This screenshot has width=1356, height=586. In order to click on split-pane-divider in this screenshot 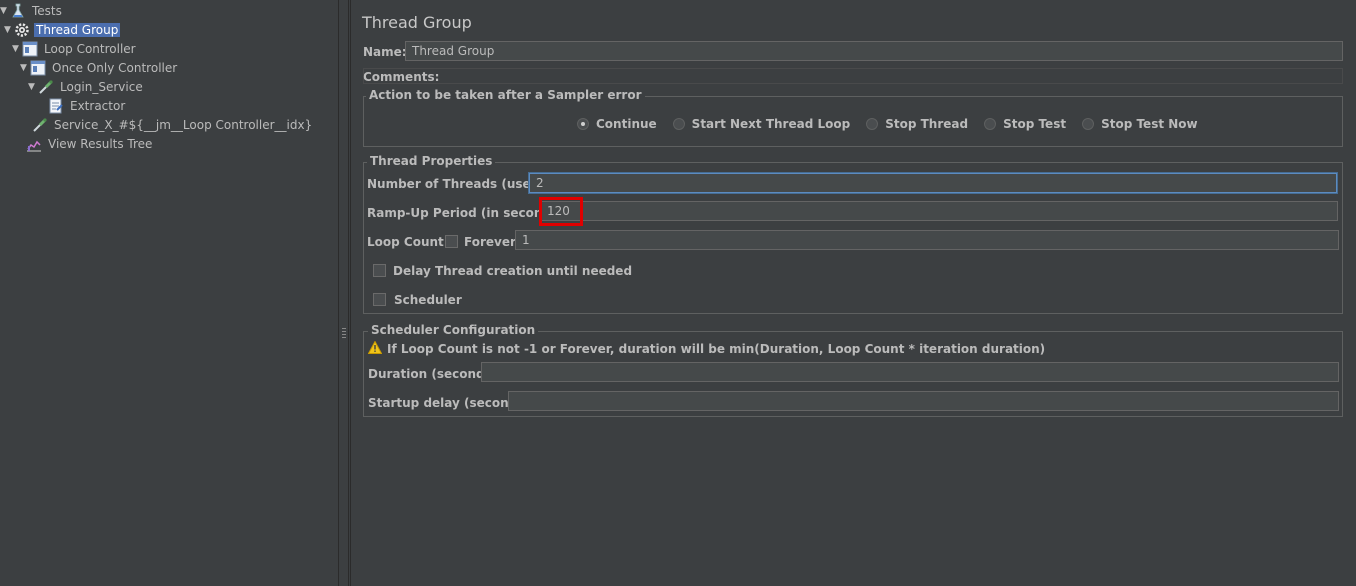, I will do `click(343, 293)`.